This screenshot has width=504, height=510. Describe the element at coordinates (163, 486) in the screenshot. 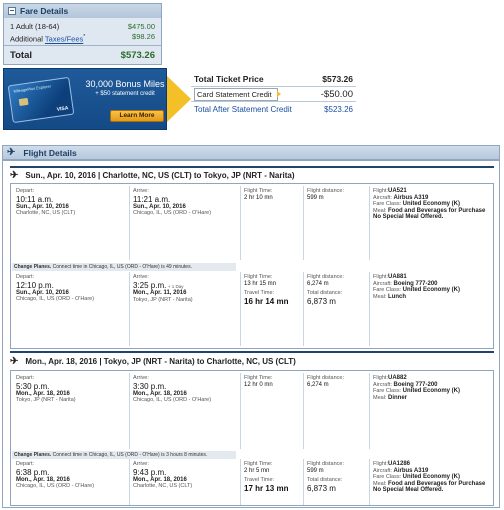

I see `arrive-city: Charlotte, NC, US (CLT)` at that location.